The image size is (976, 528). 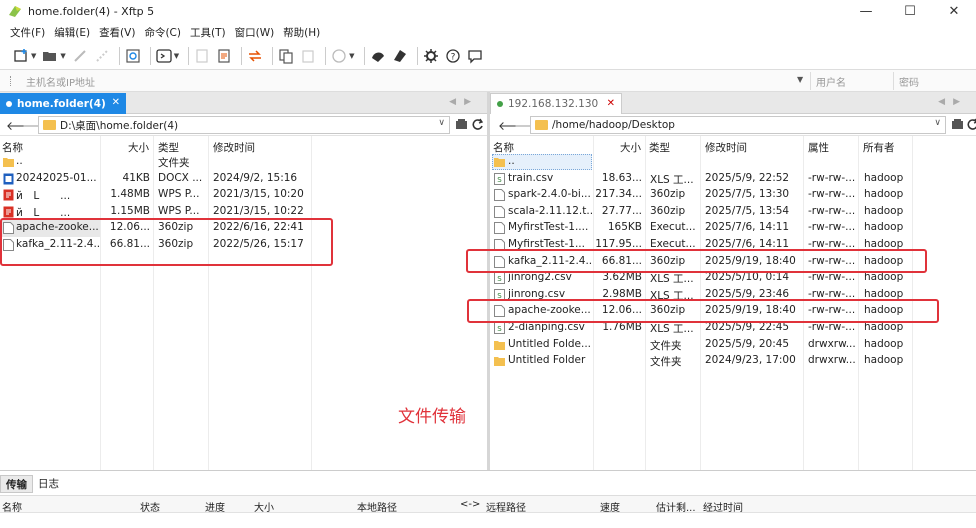 I want to click on transfer-col-size: 大小, so click(x=264, y=506).